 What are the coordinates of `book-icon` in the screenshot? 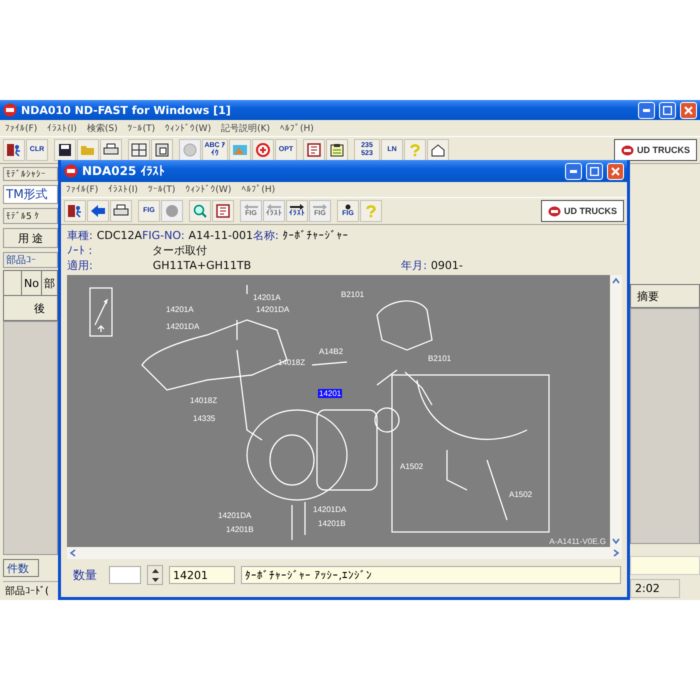 It's located at (314, 150).